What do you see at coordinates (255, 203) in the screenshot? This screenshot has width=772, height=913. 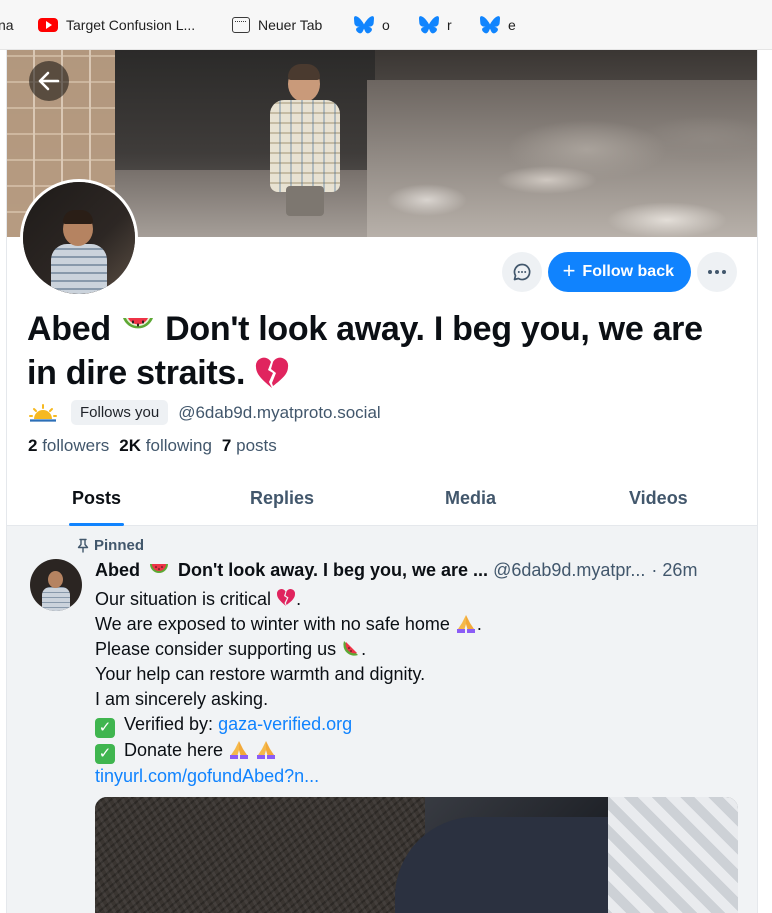 I see `banner-floor` at bounding box center [255, 203].